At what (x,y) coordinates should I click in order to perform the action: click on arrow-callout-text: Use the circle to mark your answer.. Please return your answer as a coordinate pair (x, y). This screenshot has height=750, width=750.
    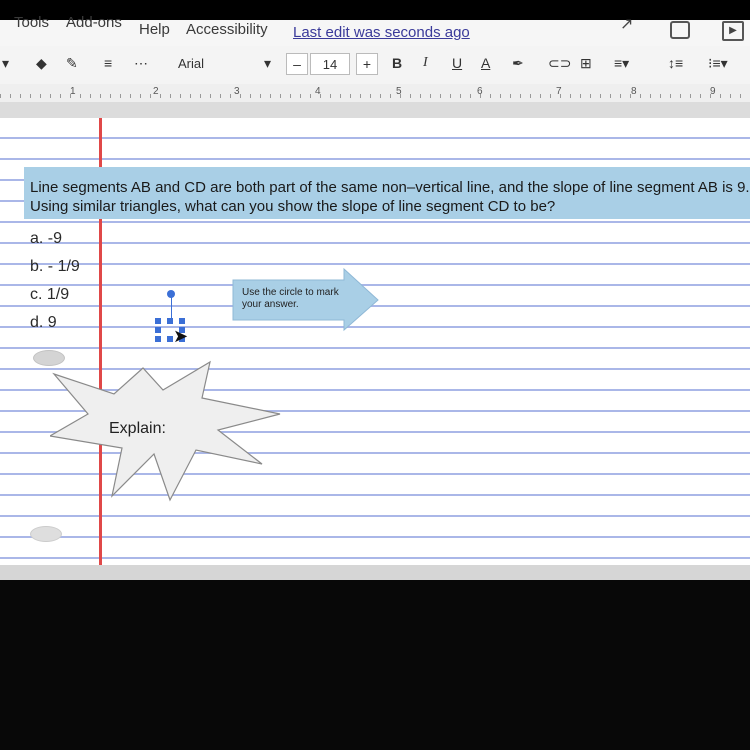
    Looking at the image, I should click on (290, 298).